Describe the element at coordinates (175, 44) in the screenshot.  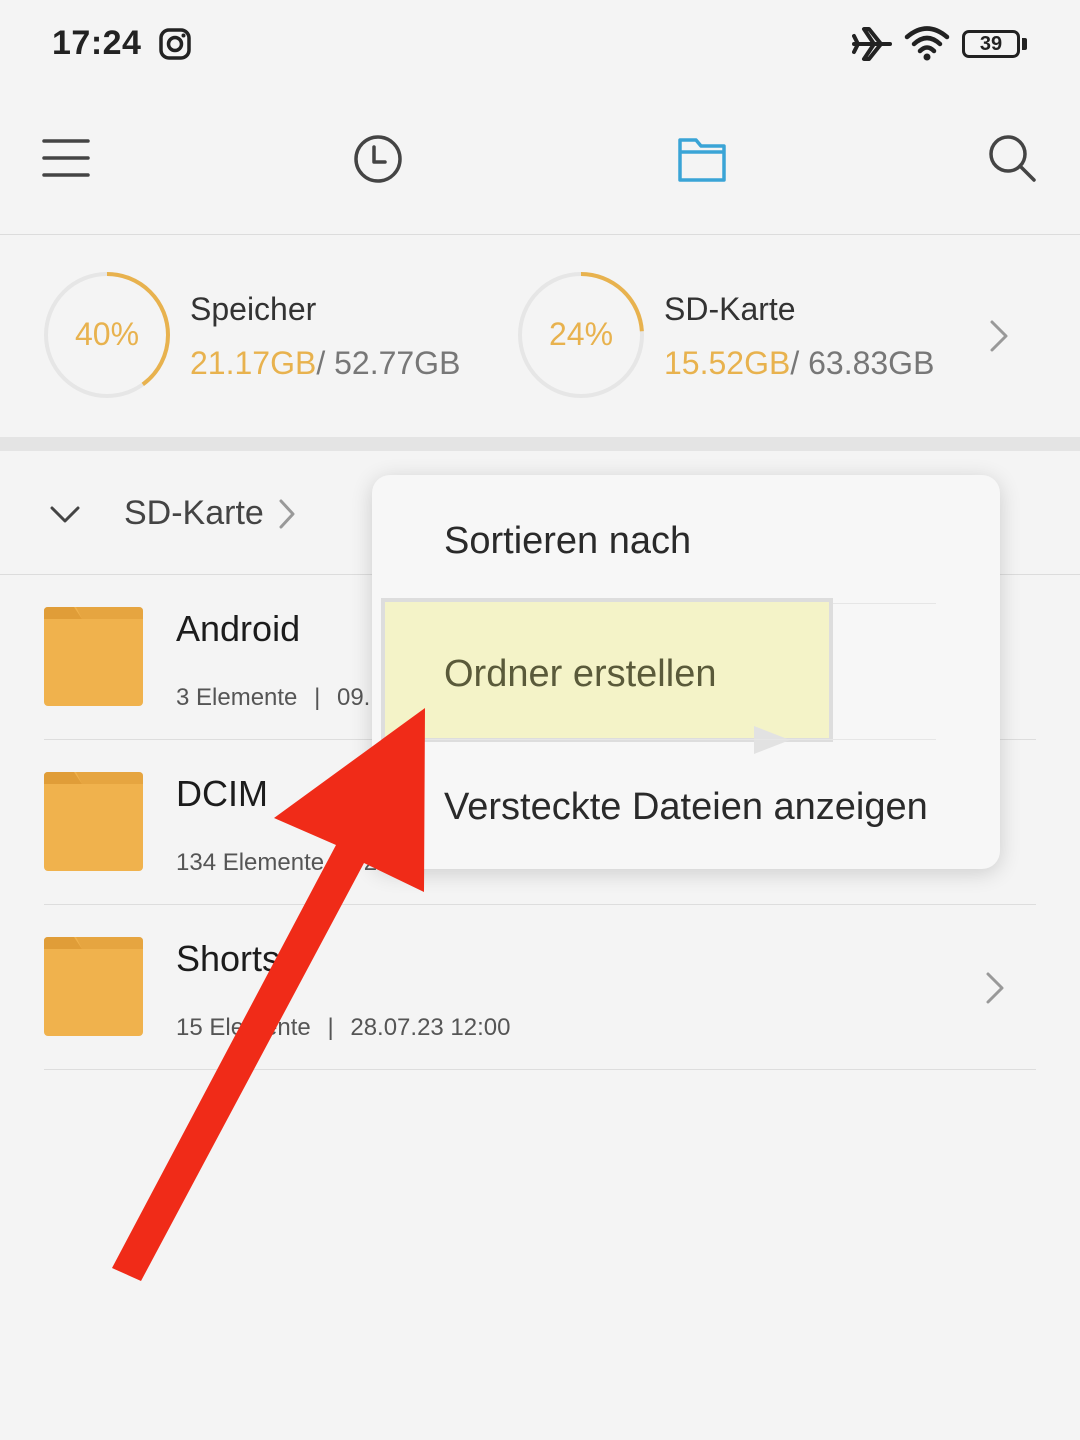
I see `instagram-icon` at that location.